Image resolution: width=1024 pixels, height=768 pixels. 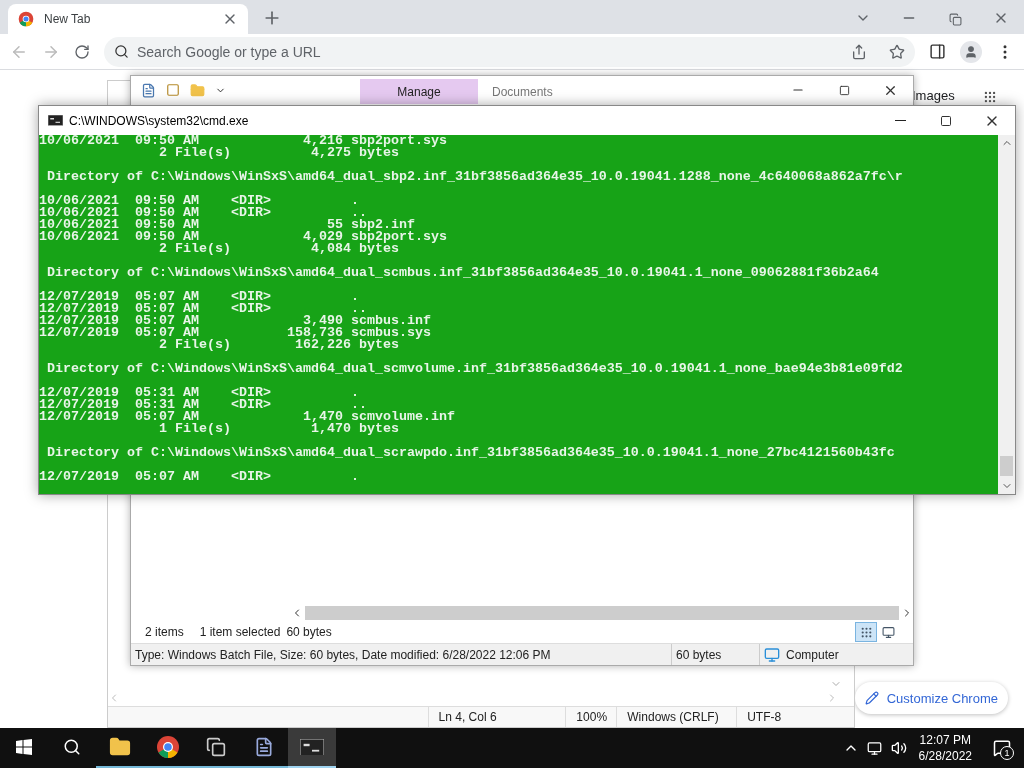 I want to click on details-view-icon, so click(x=866, y=632).